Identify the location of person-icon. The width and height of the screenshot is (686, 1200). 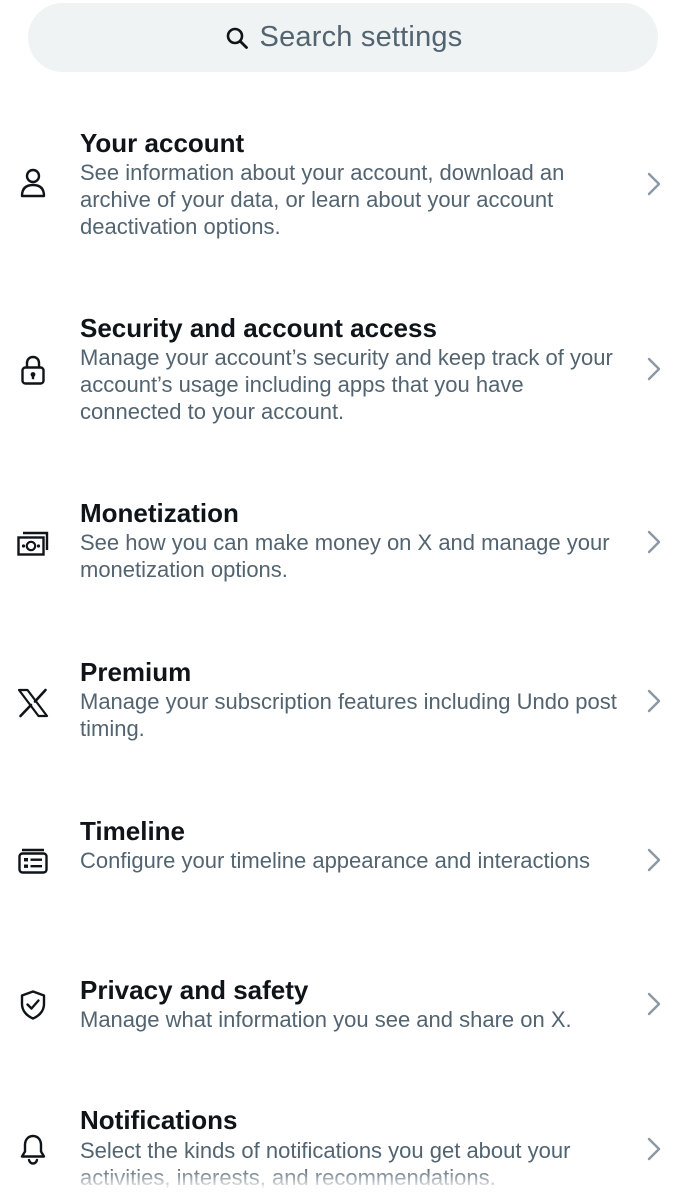
(33, 183).